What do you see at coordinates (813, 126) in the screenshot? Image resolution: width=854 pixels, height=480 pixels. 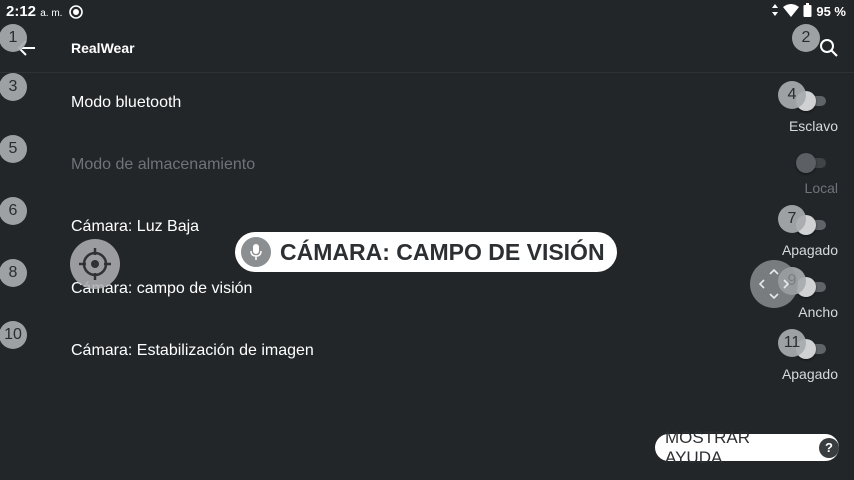 I see `setting-value-bluetooth-mode: Esclavo` at bounding box center [813, 126].